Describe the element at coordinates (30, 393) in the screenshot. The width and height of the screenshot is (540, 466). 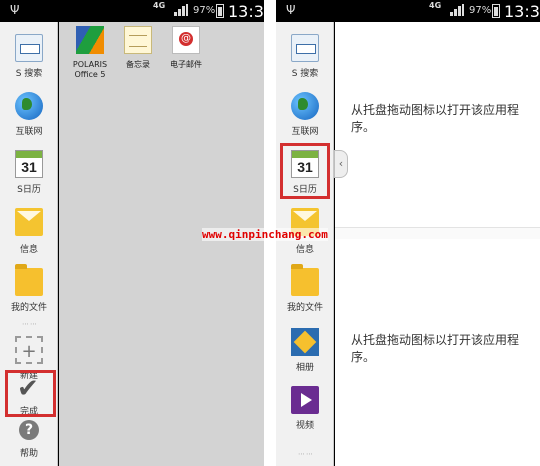
I see `done-highlight-box` at that location.